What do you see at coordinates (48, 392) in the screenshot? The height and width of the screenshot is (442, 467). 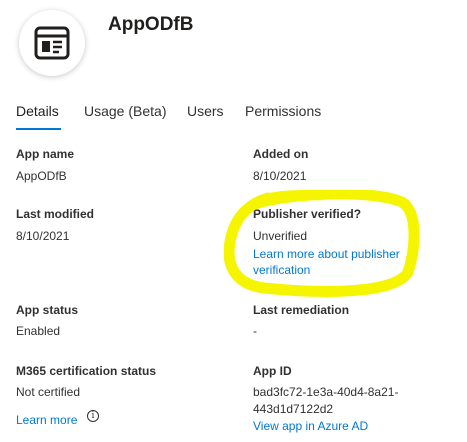 I see `m365-certification-value: Not certified` at bounding box center [48, 392].